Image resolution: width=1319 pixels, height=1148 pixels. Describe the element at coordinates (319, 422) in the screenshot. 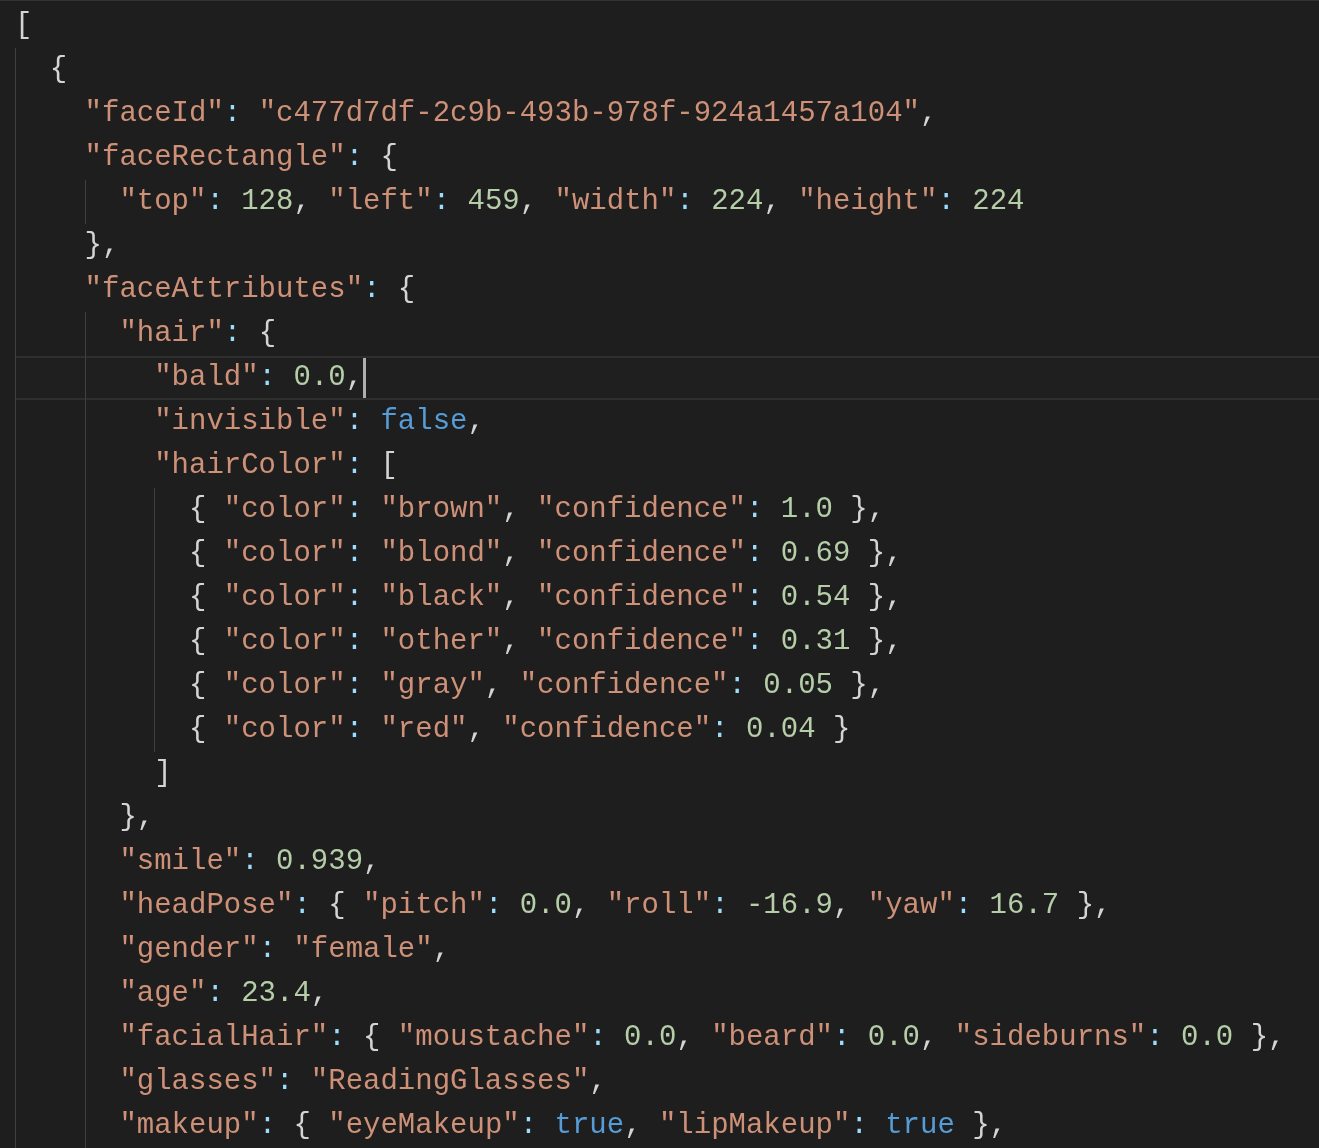

I see `code-line: "invisible": false,` at that location.